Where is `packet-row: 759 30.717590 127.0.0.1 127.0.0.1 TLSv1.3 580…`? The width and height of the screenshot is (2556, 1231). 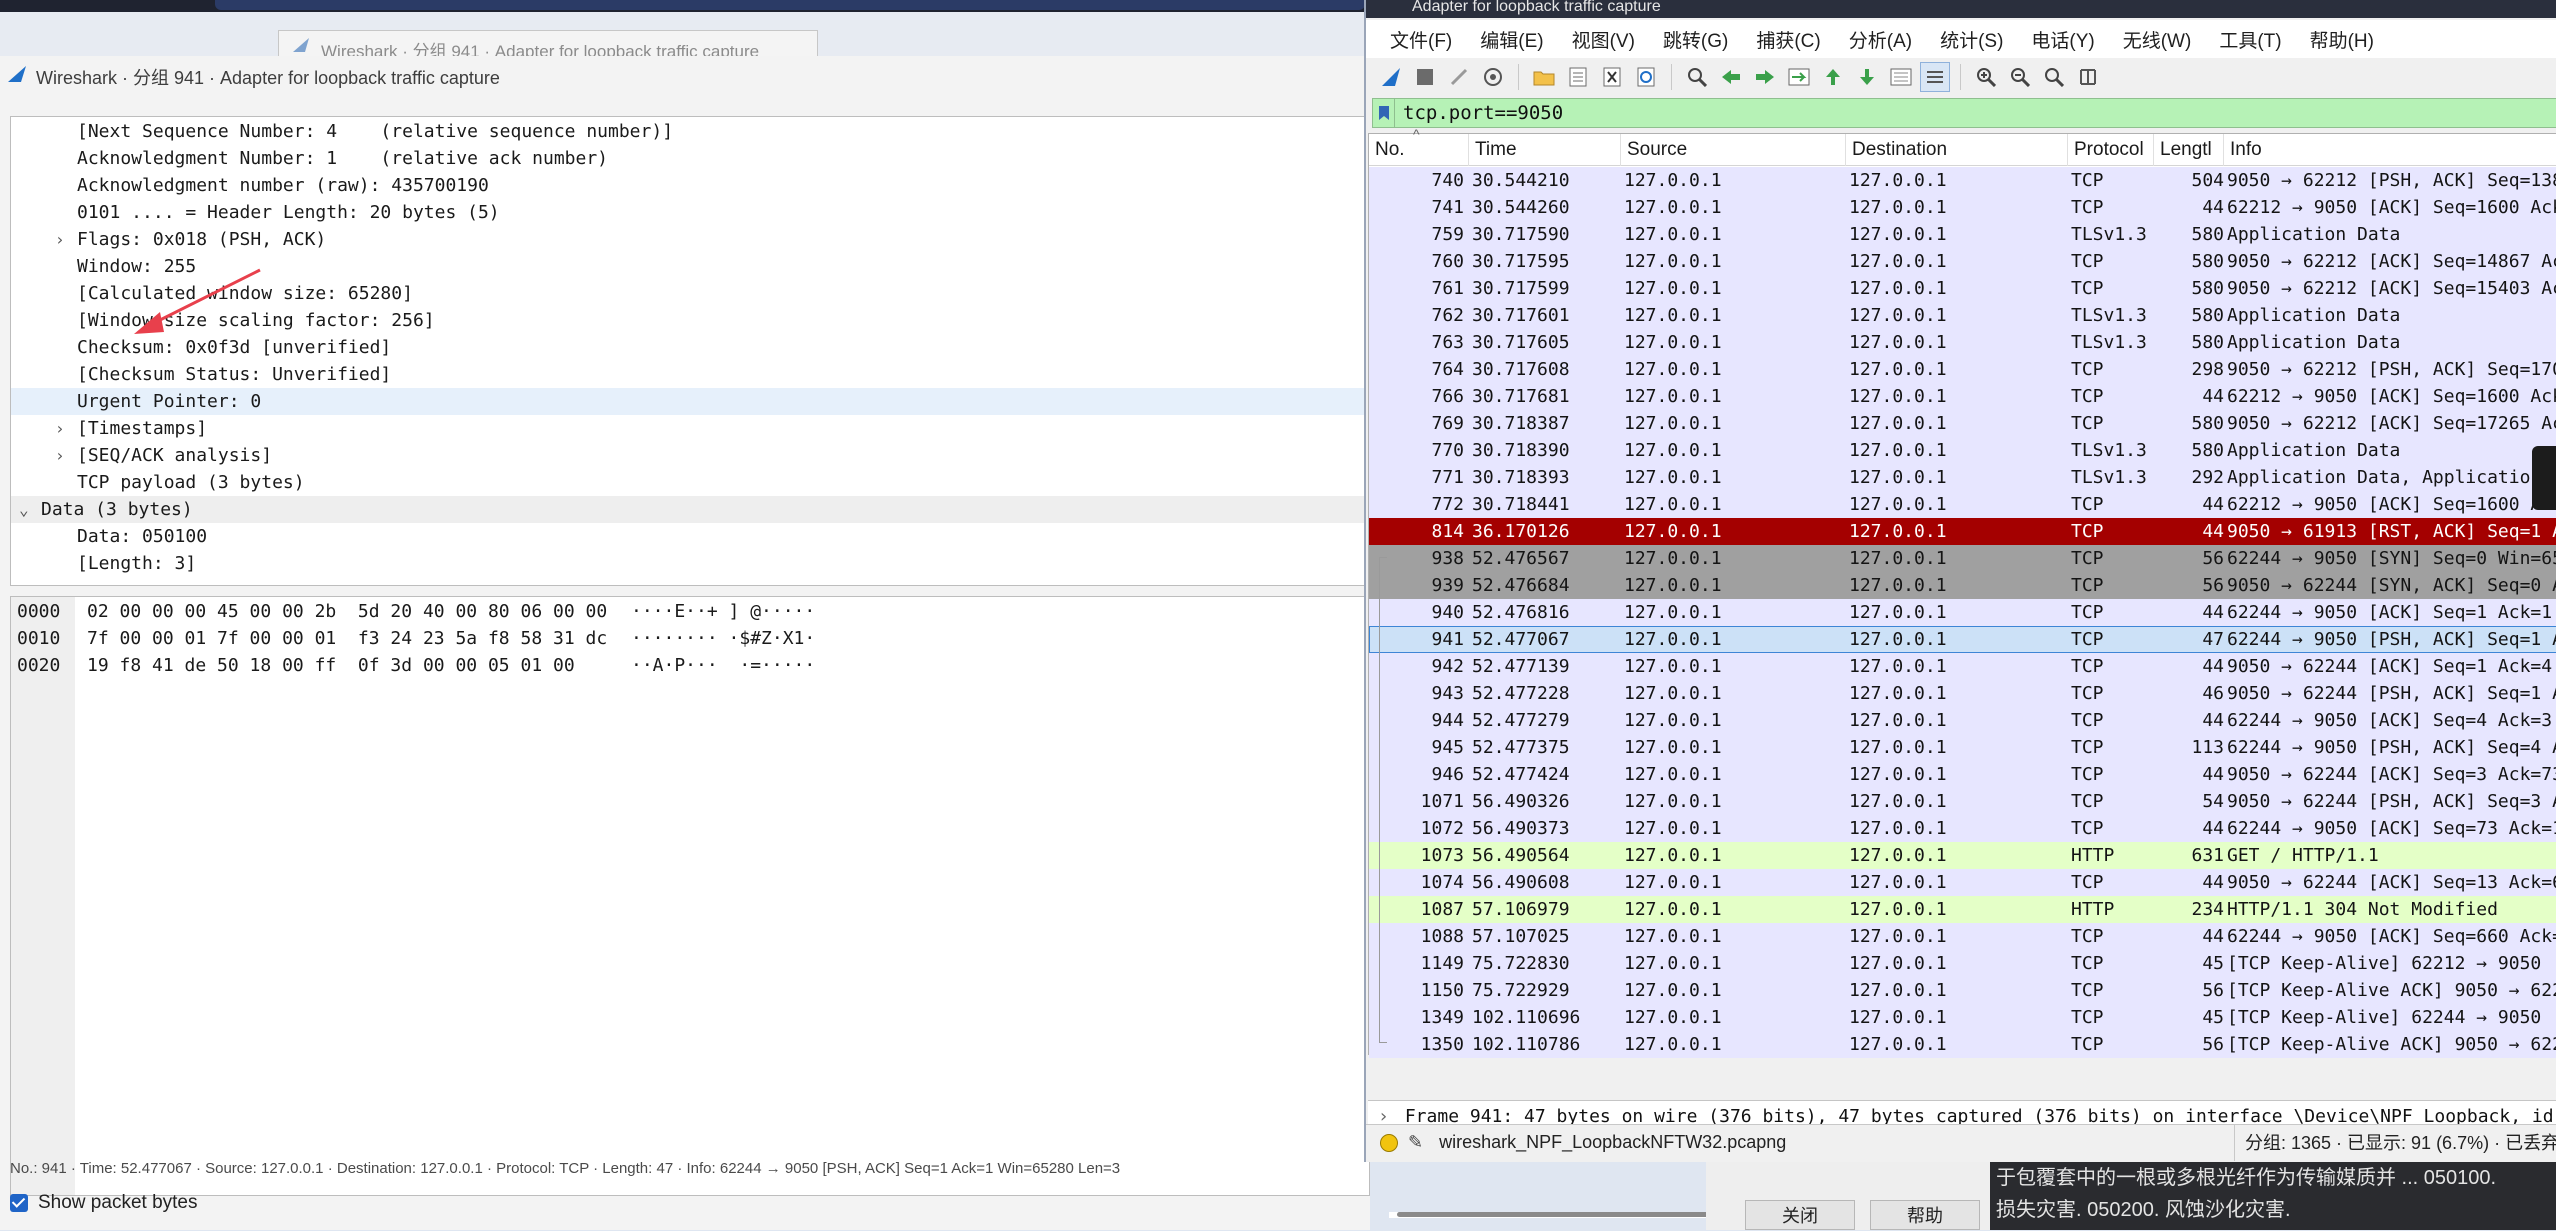
packet-row: 759 30.717590 127.0.0.1 127.0.0.1 TLSv1.3 580… is located at coordinates (1962, 234).